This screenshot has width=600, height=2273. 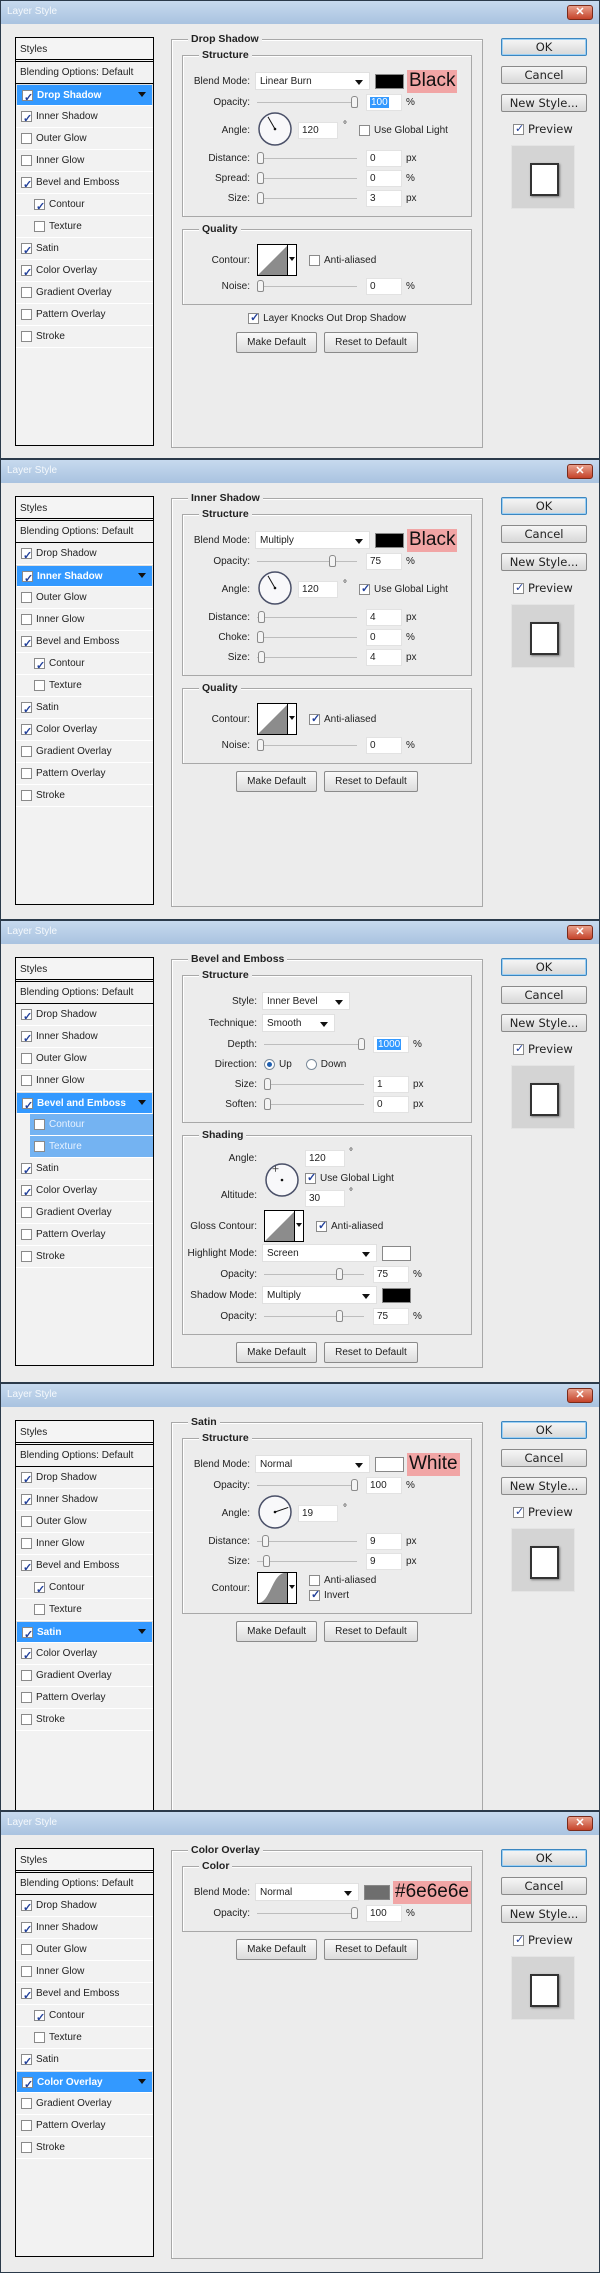 I want to click on layer-knocks-out-option: Layer Knocks Out Drop Shadow, so click(x=327, y=318).